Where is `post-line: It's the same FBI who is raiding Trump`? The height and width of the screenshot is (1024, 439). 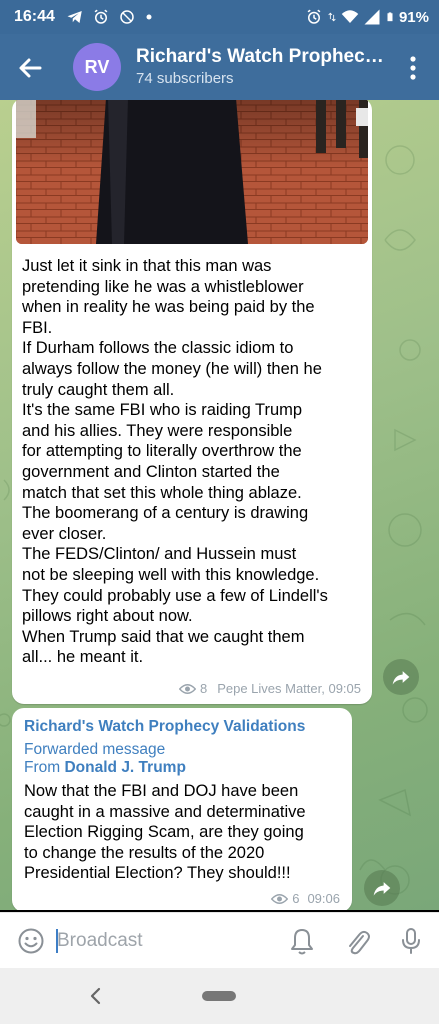
post-line: It's the same FBI who is raiding Trump is located at coordinates (162, 410).